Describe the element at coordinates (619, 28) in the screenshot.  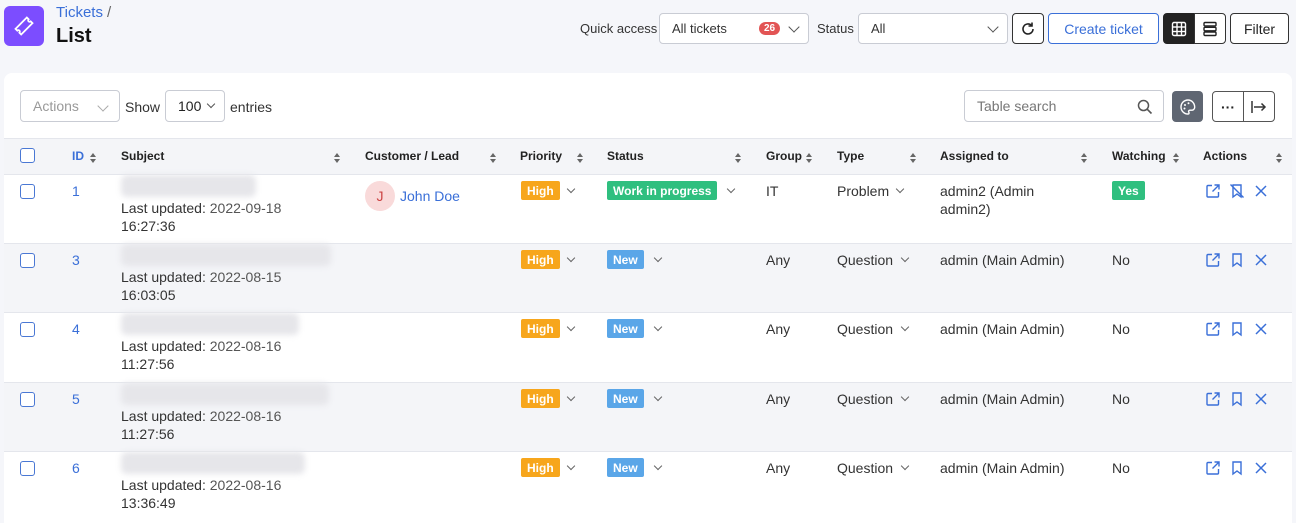
I see `quick-access-label: Quick access` at that location.